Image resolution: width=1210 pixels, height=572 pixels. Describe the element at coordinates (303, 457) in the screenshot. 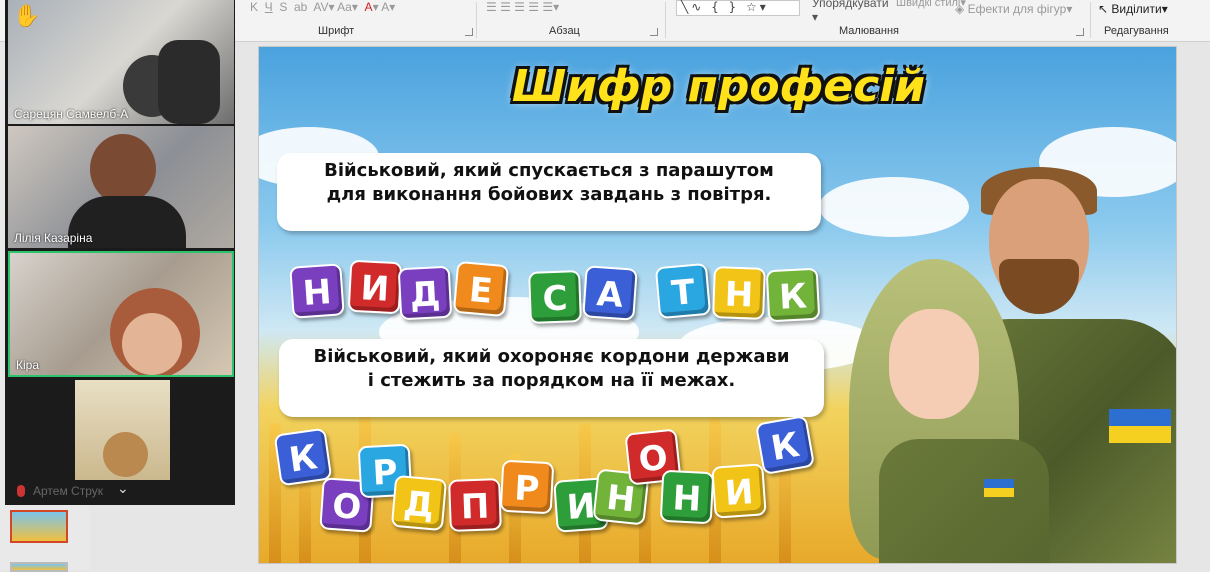

I see `letter-tile: К` at that location.